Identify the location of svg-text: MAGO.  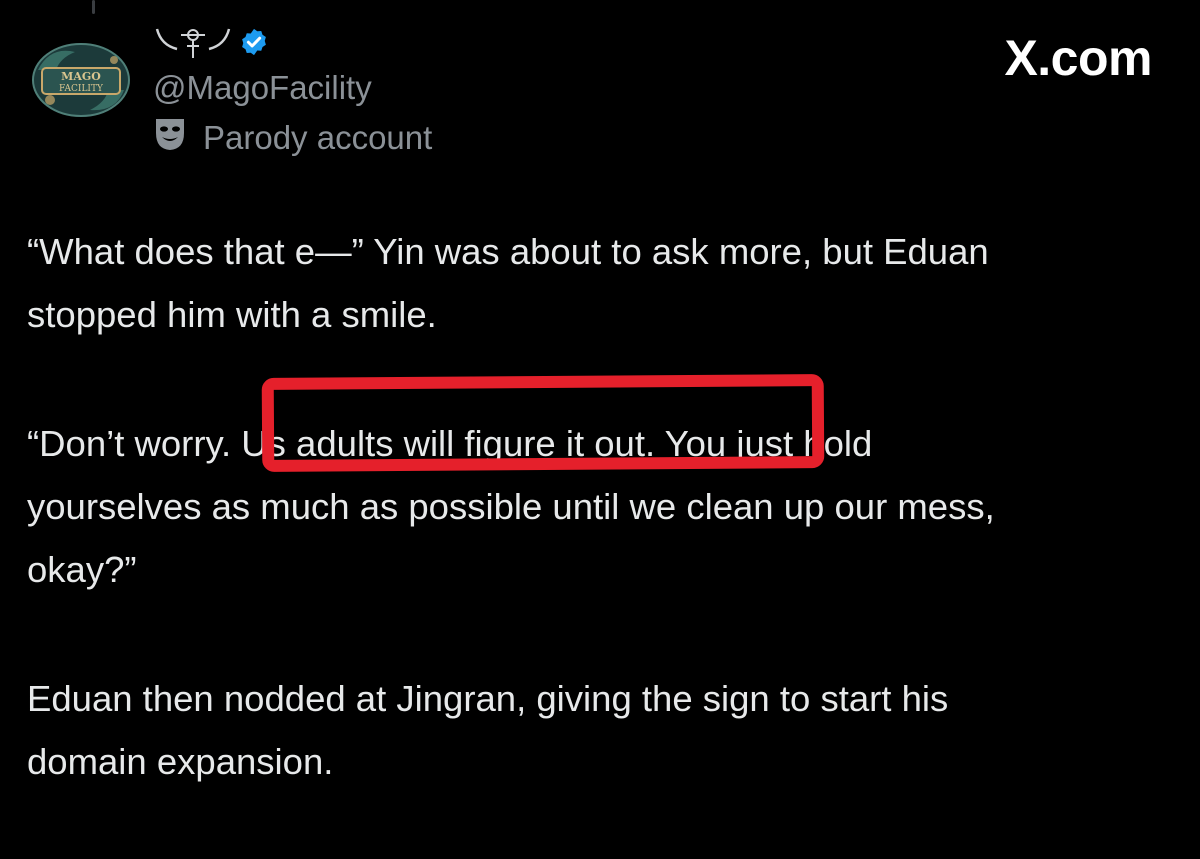
(81, 76).